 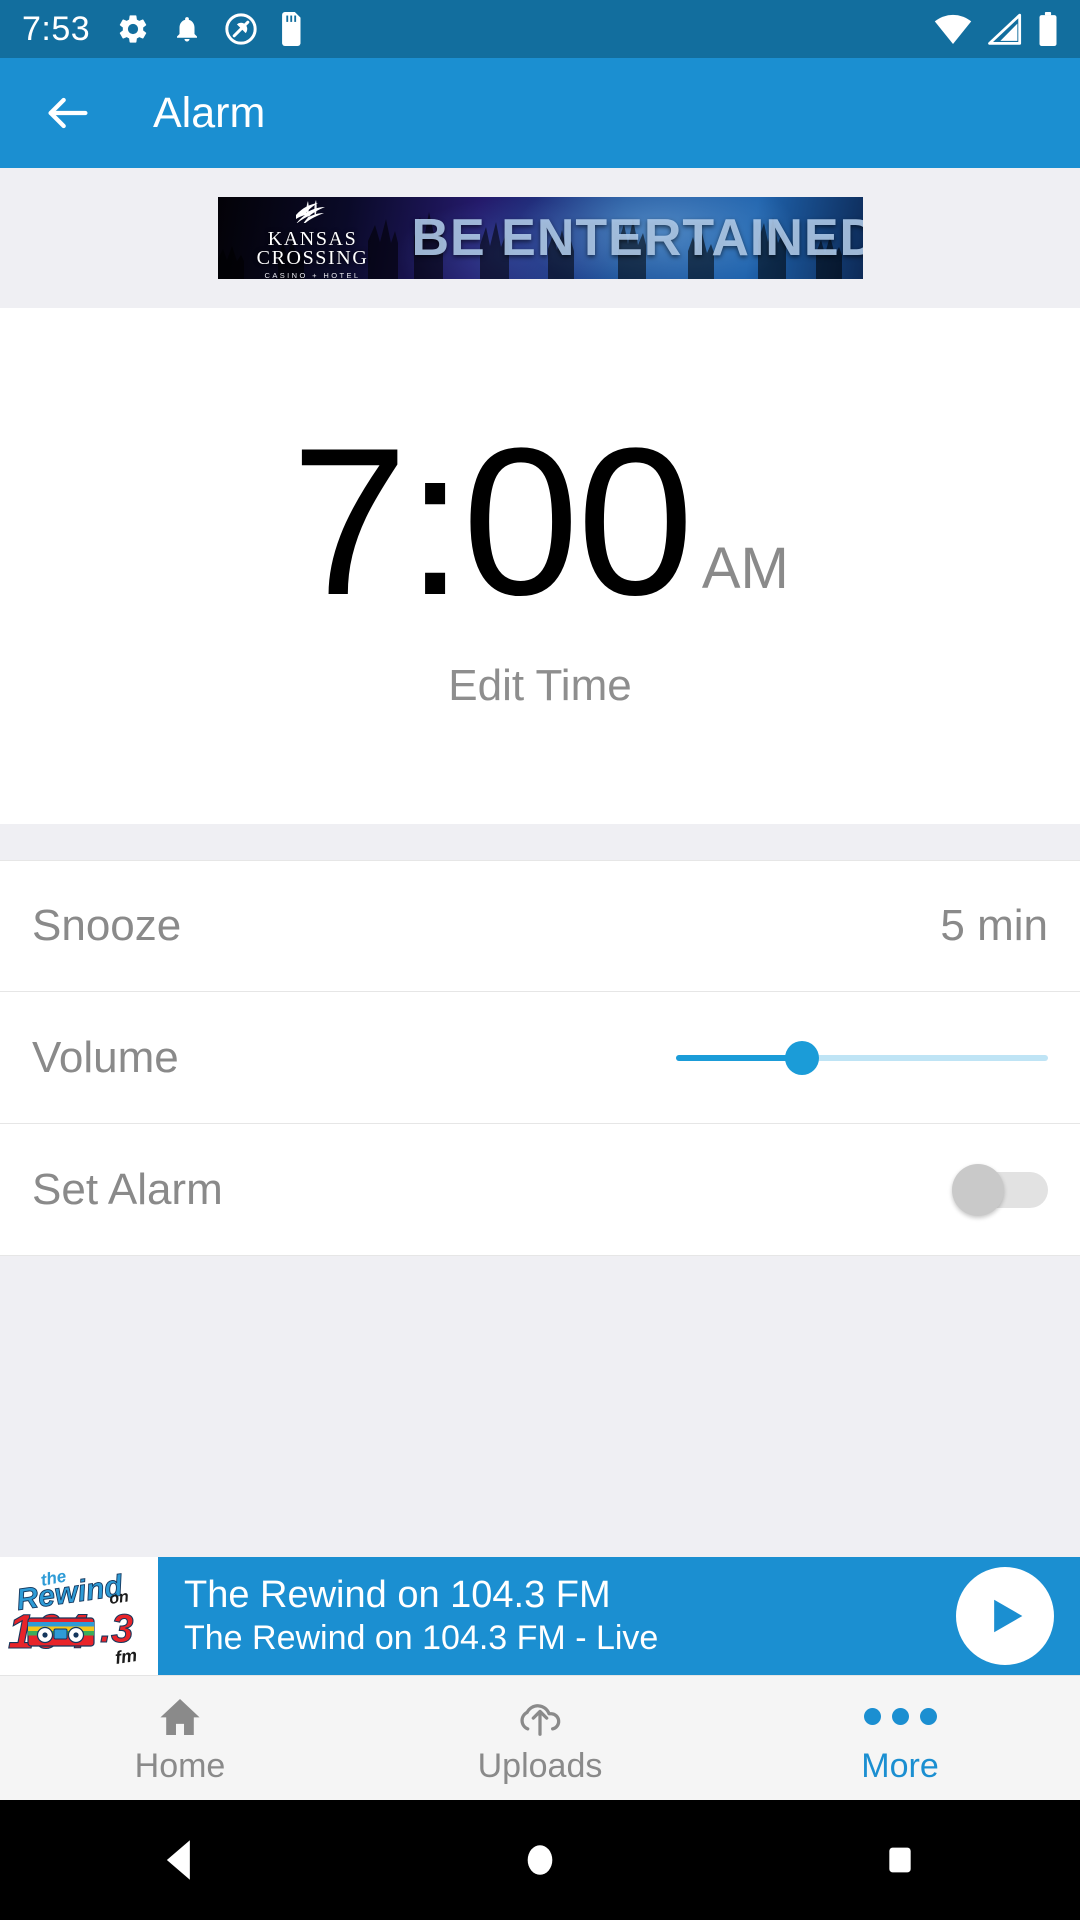 What do you see at coordinates (180, 1738) in the screenshot?
I see `nav-item-home: Home` at bounding box center [180, 1738].